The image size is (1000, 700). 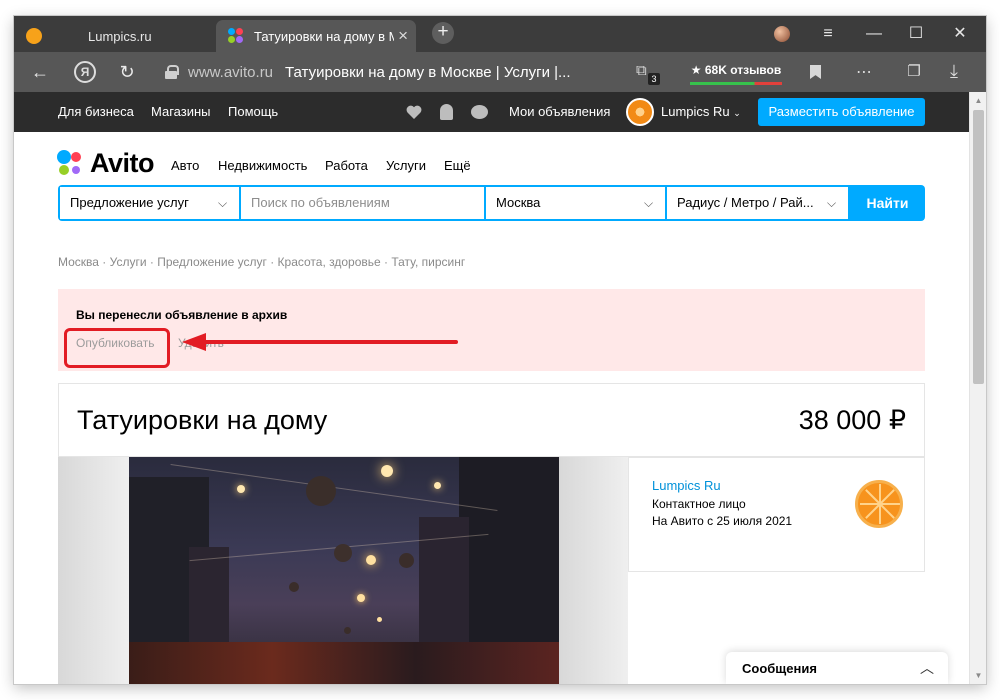 I want to click on page-scrollbar: ▲ ▼, so click(x=977, y=388).